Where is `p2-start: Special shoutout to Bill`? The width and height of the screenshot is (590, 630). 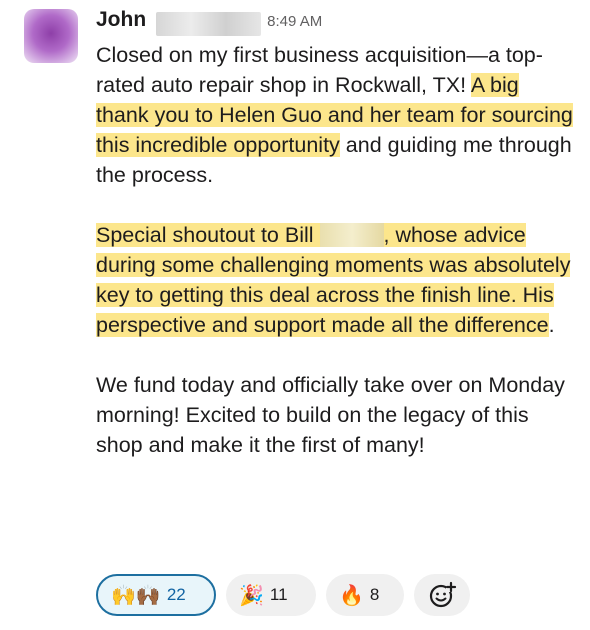
p2-start: Special shoutout to Bill is located at coordinates (208, 235).